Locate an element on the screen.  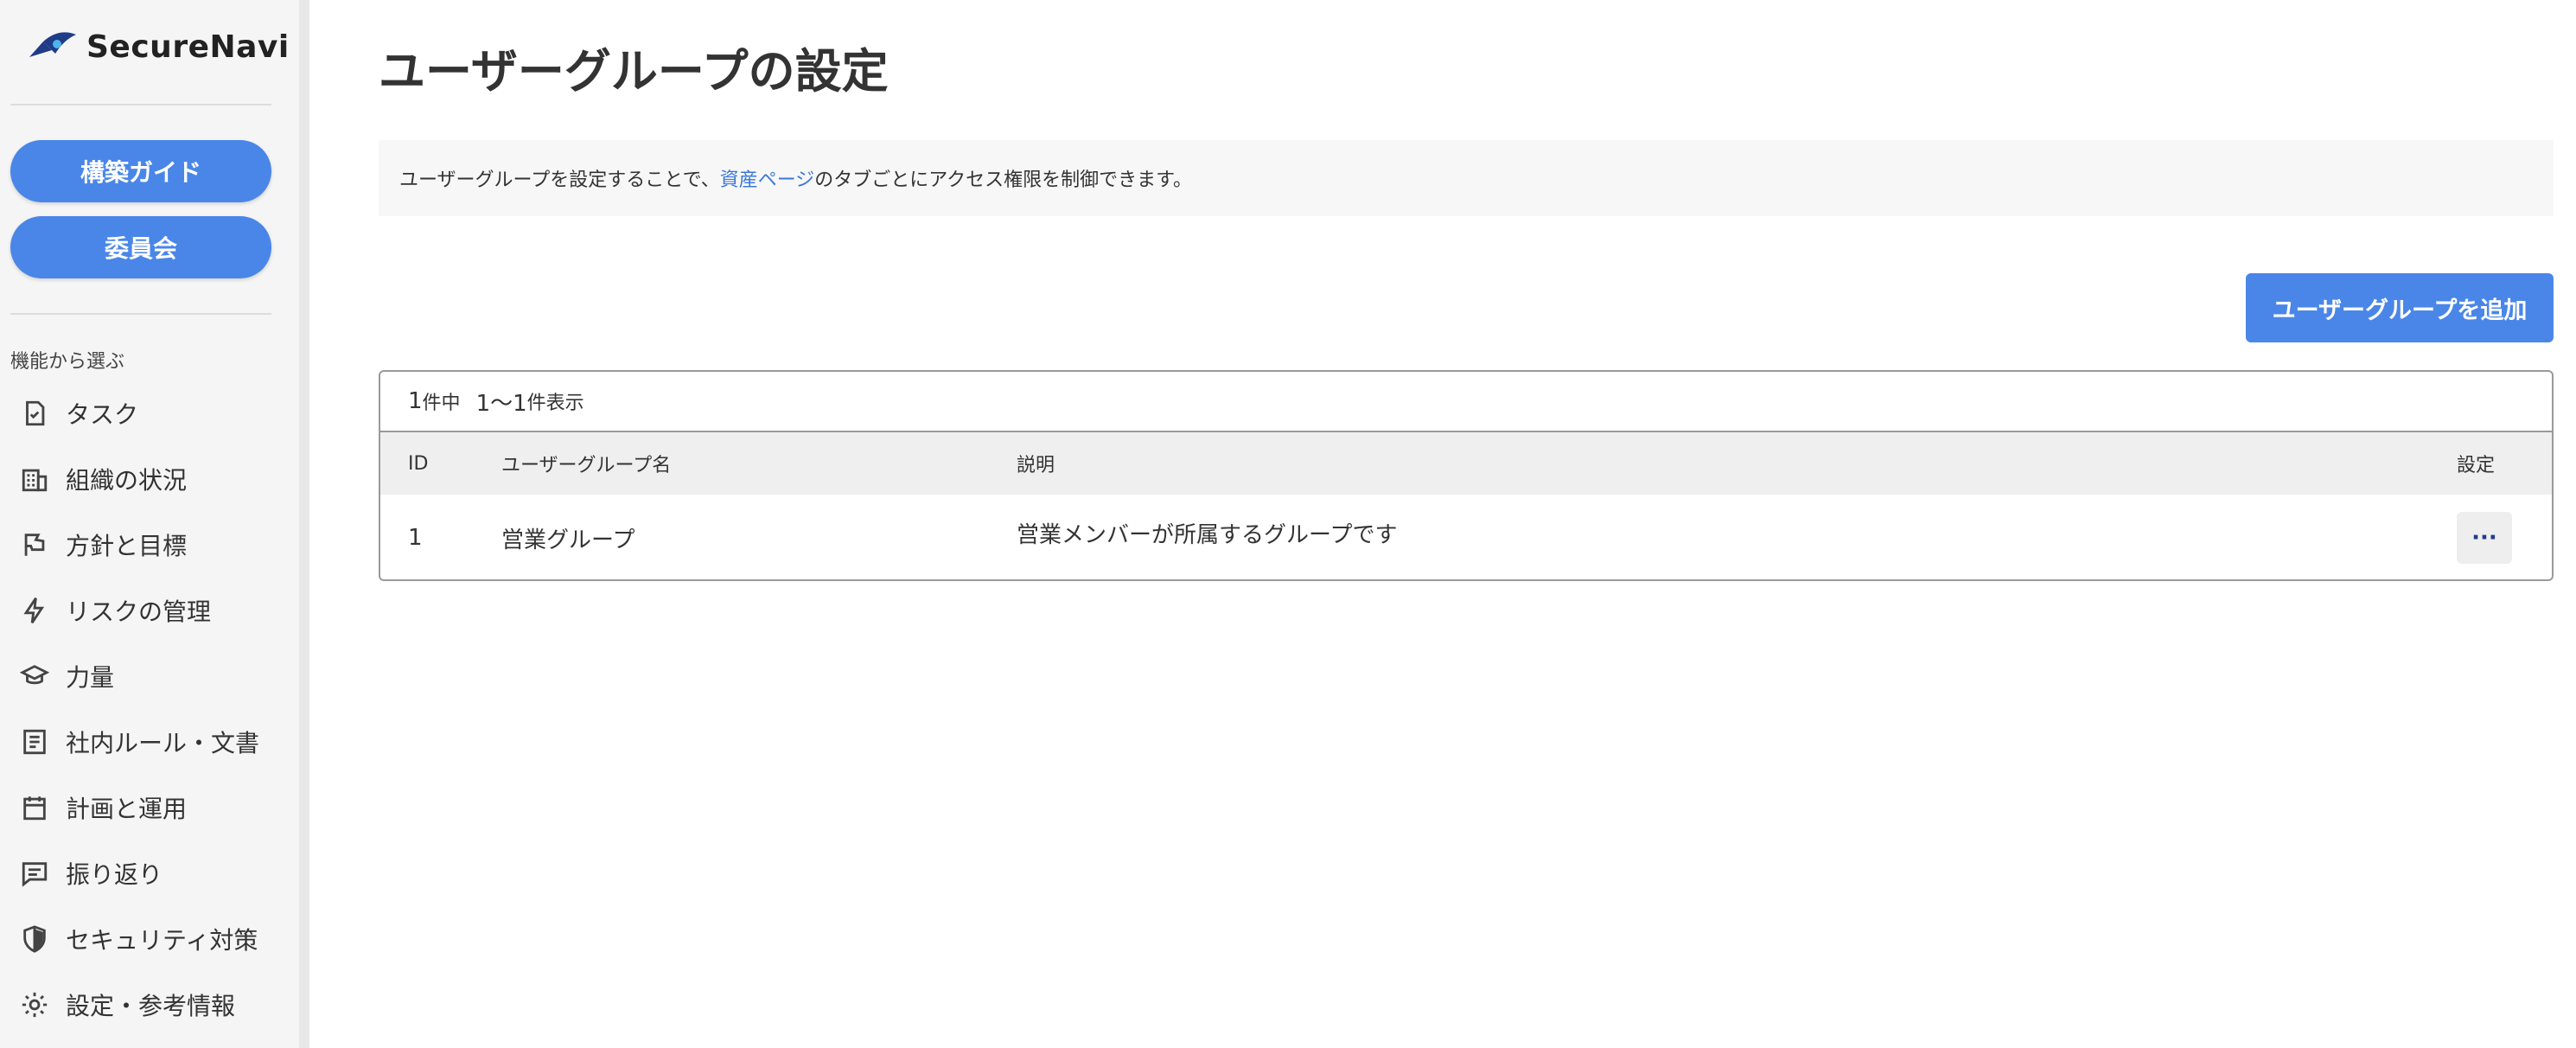
sidebar-item-planning: 計画と運用 is located at coordinates (148, 807).